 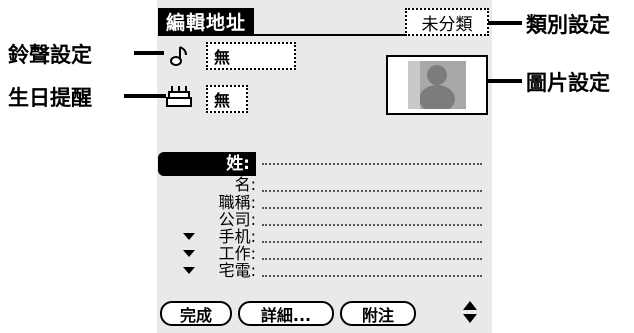 I want to click on callout-picture: 圖片設定, so click(x=568, y=83).